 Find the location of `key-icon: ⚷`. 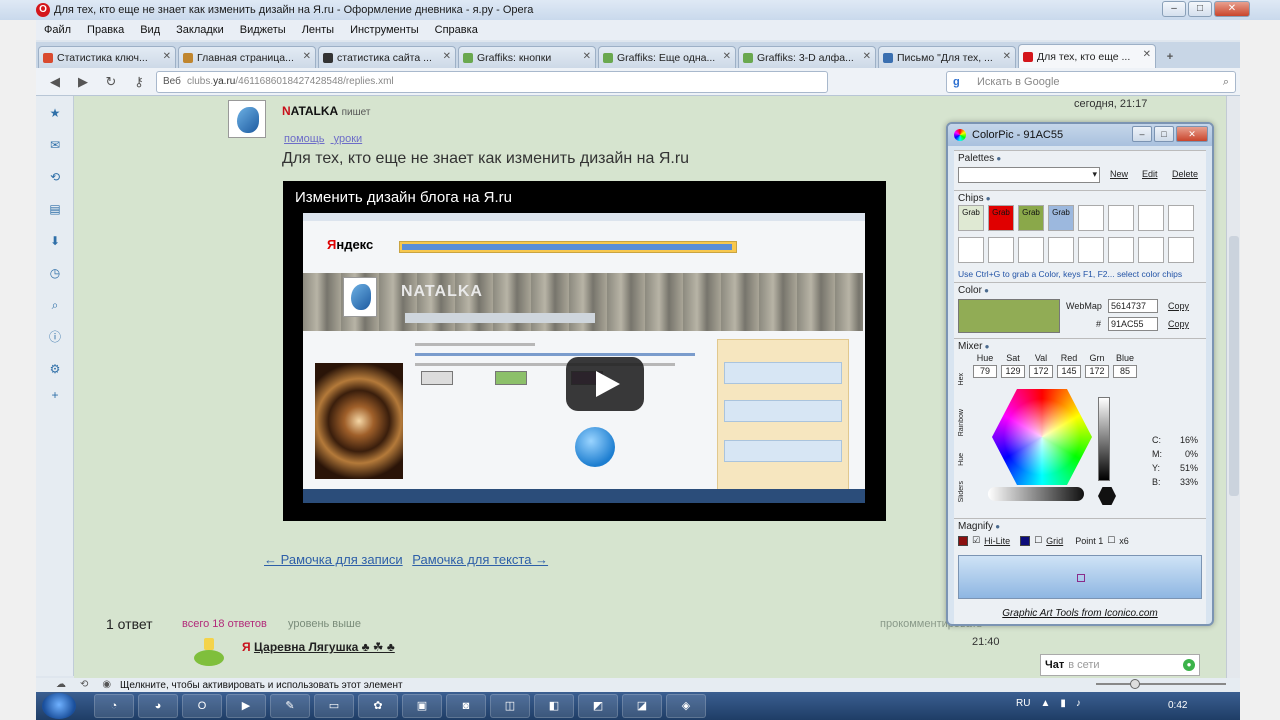

key-icon: ⚷ is located at coordinates (139, 82).